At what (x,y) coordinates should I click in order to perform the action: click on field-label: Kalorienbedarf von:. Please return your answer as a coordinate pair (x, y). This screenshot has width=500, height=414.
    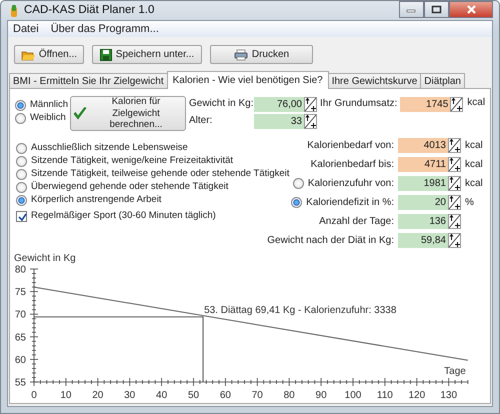
    Looking at the image, I should click on (350, 146).